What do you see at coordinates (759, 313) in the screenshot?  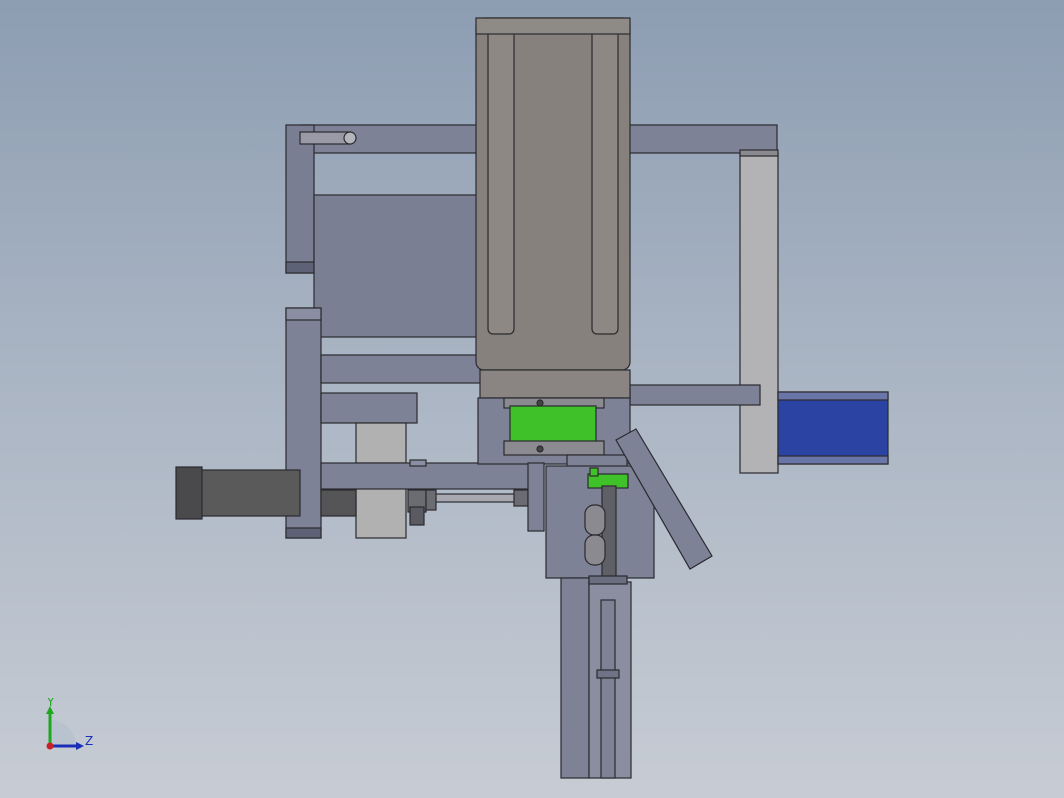 I see `right-vertical-post` at bounding box center [759, 313].